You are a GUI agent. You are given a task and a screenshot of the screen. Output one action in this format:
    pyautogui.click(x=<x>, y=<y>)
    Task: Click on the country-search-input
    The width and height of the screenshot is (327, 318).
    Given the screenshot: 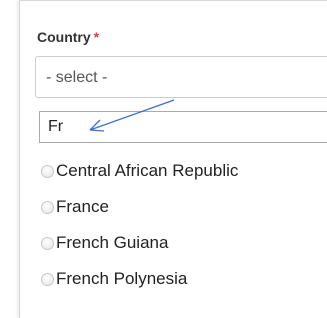 What is the action you would take?
    pyautogui.click(x=183, y=127)
    